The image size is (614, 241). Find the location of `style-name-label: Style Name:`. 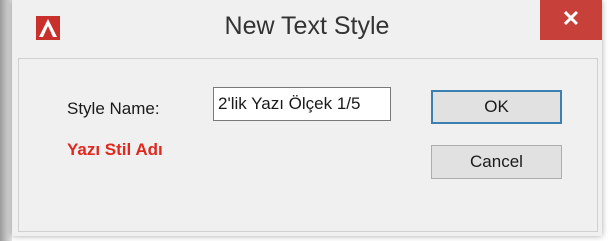

style-name-label: Style Name: is located at coordinates (113, 108).